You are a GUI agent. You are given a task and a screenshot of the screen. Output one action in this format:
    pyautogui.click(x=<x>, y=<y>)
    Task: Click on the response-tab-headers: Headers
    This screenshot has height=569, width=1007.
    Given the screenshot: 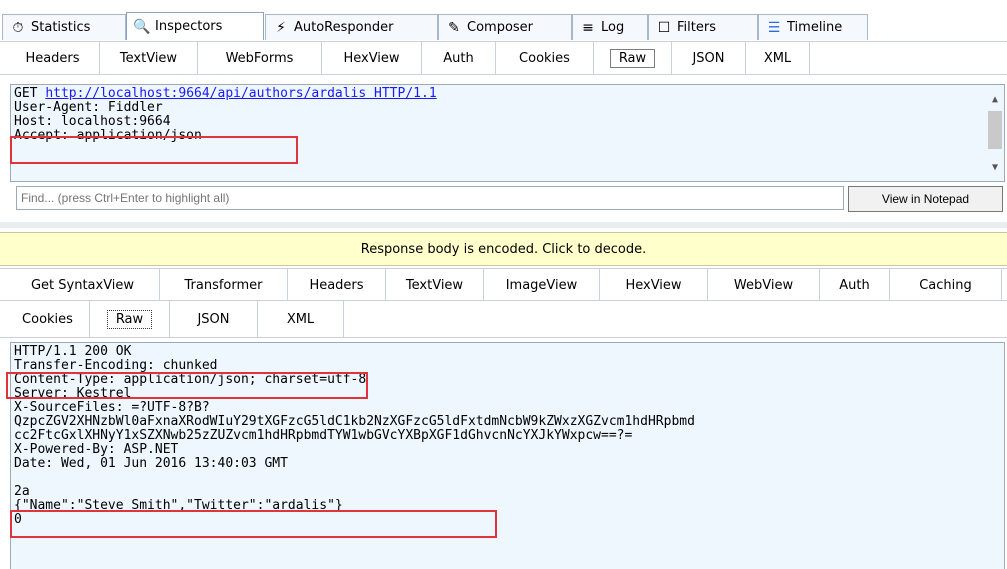 What is the action you would take?
    pyautogui.click(x=337, y=285)
    